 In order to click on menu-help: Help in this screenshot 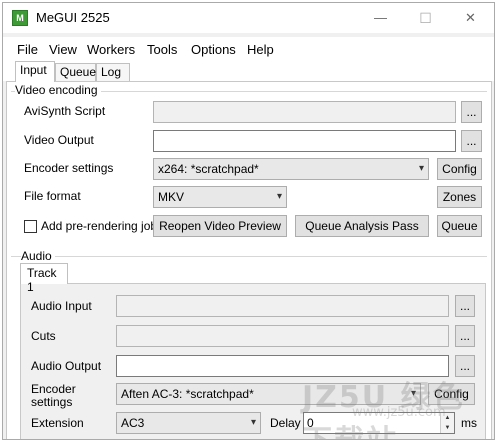, I will do `click(260, 49)`.